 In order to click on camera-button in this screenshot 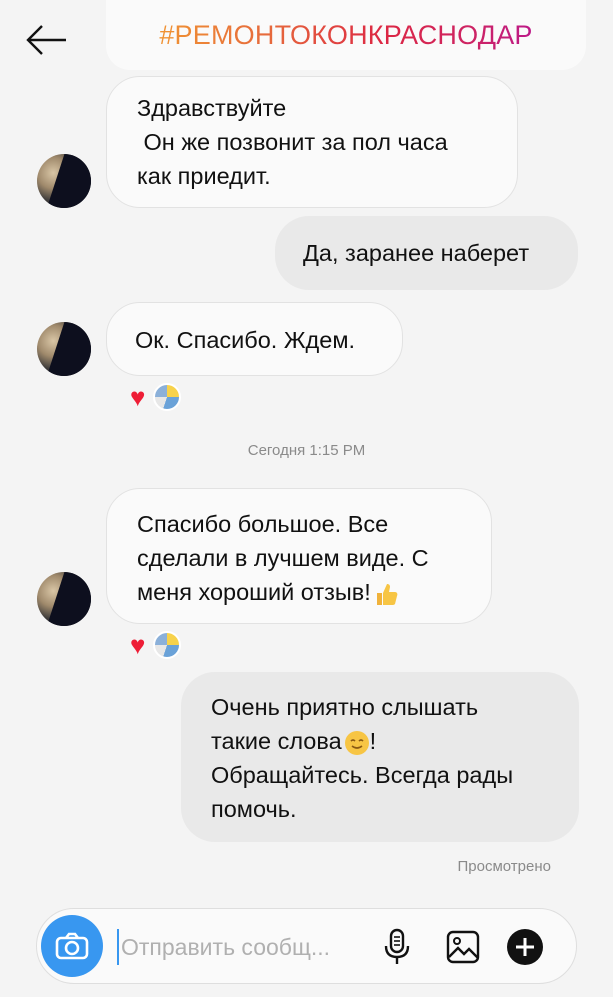, I will do `click(72, 946)`.